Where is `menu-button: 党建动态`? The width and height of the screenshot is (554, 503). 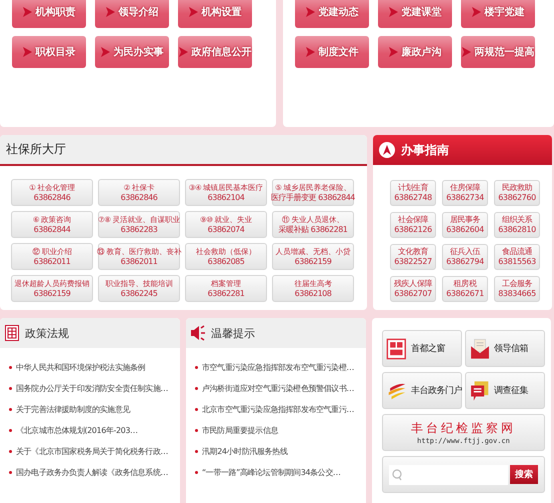 menu-button: 党建动态 is located at coordinates (332, 14).